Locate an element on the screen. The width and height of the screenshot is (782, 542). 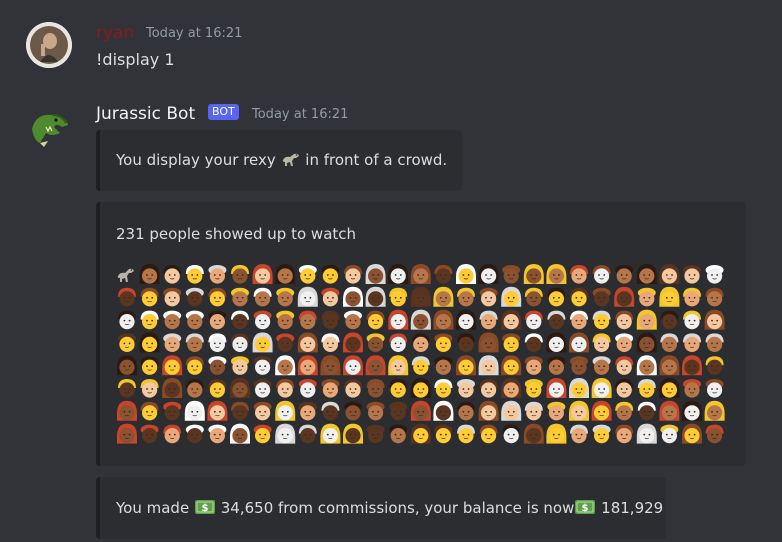
username-jurassic-bot: Jurassic Bot is located at coordinates (145, 114).